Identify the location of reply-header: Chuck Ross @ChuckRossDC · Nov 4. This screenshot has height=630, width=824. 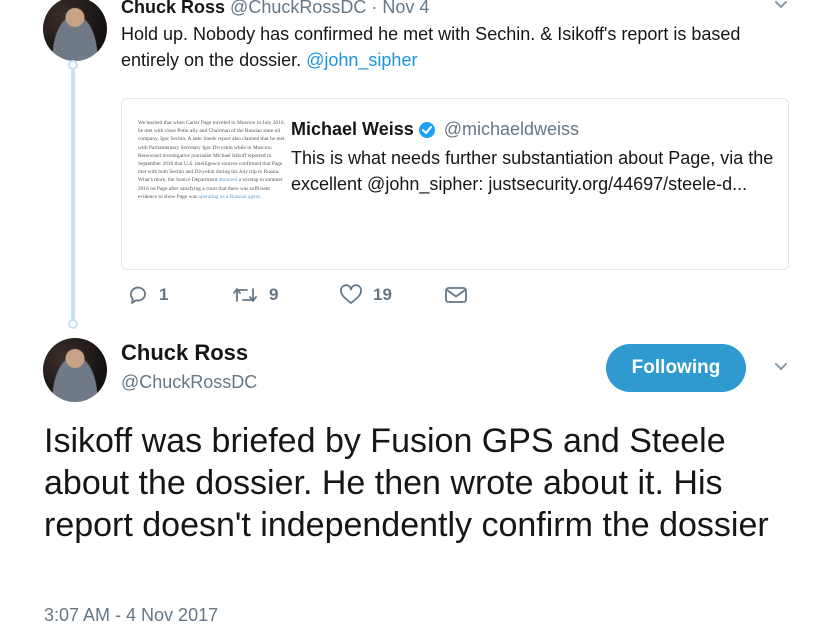
(275, 9).